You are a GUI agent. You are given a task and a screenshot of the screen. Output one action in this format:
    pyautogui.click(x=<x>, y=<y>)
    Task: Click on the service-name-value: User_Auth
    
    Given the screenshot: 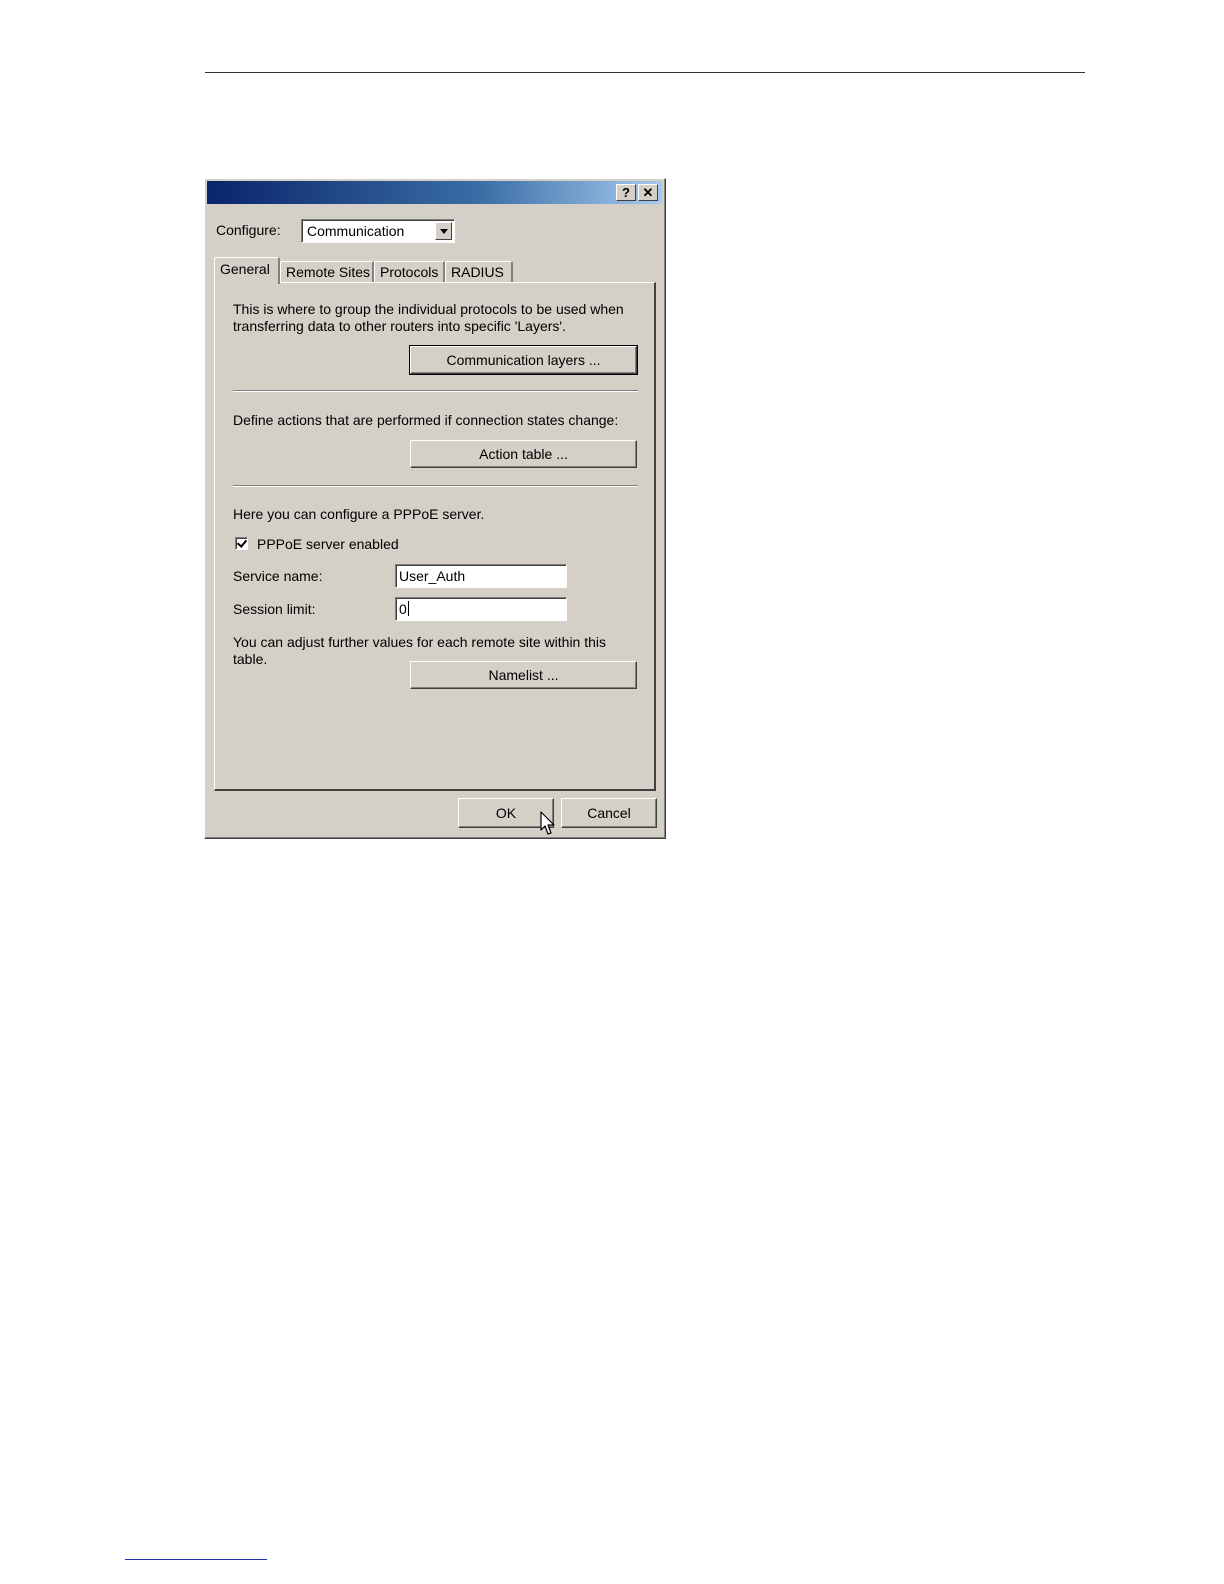 What is the action you would take?
    pyautogui.click(x=432, y=576)
    